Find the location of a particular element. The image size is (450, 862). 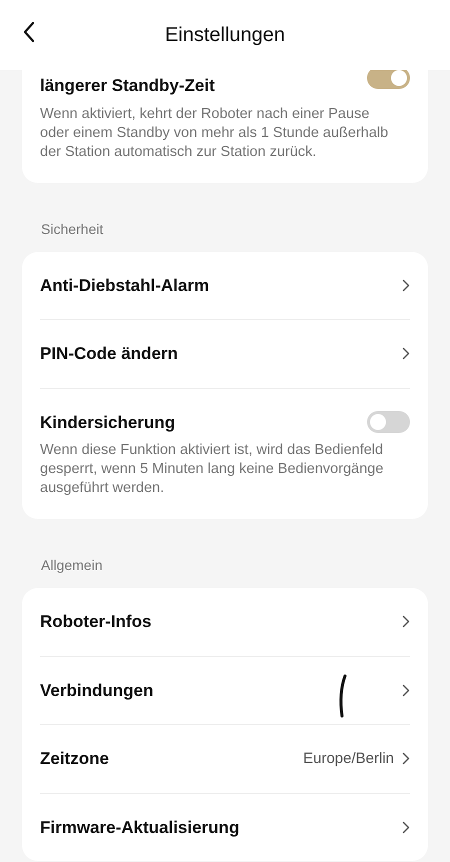

section-label: Allgemein is located at coordinates (72, 565).